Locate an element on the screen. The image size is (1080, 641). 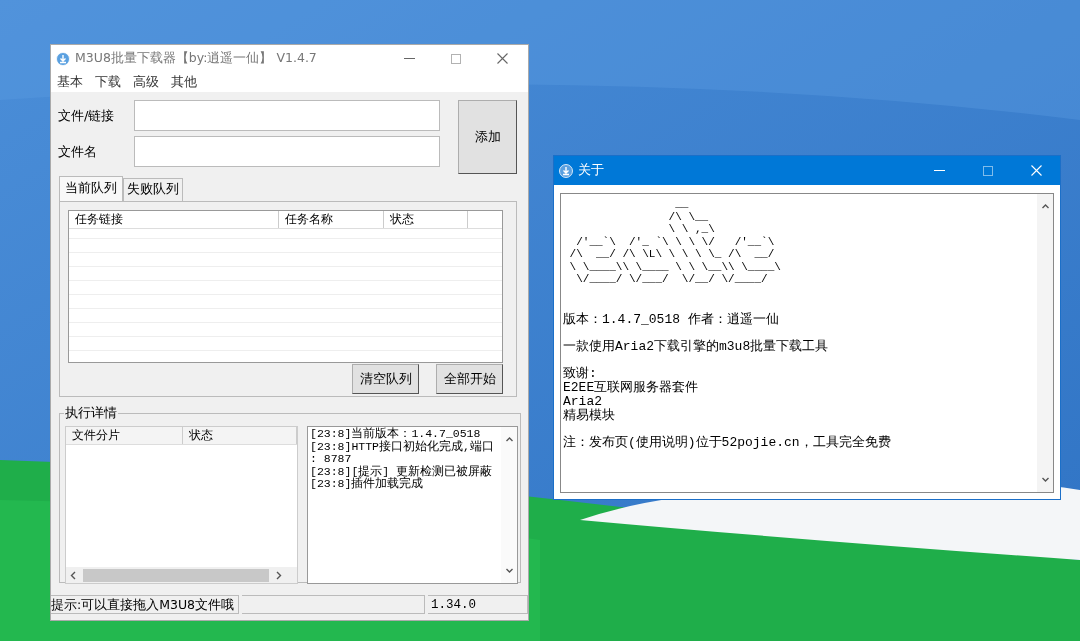
field-label: 文件名 is located at coordinates (78, 151).